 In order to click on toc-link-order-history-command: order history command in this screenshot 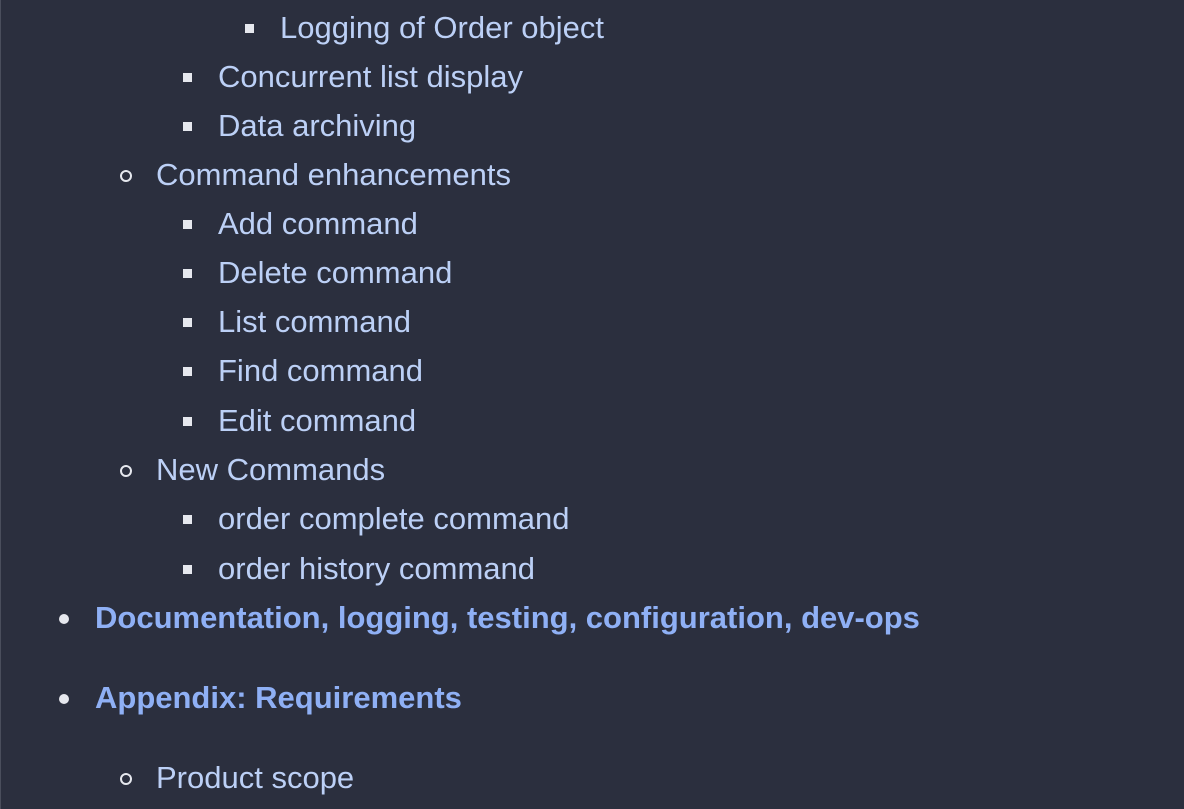, I will do `click(376, 569)`.